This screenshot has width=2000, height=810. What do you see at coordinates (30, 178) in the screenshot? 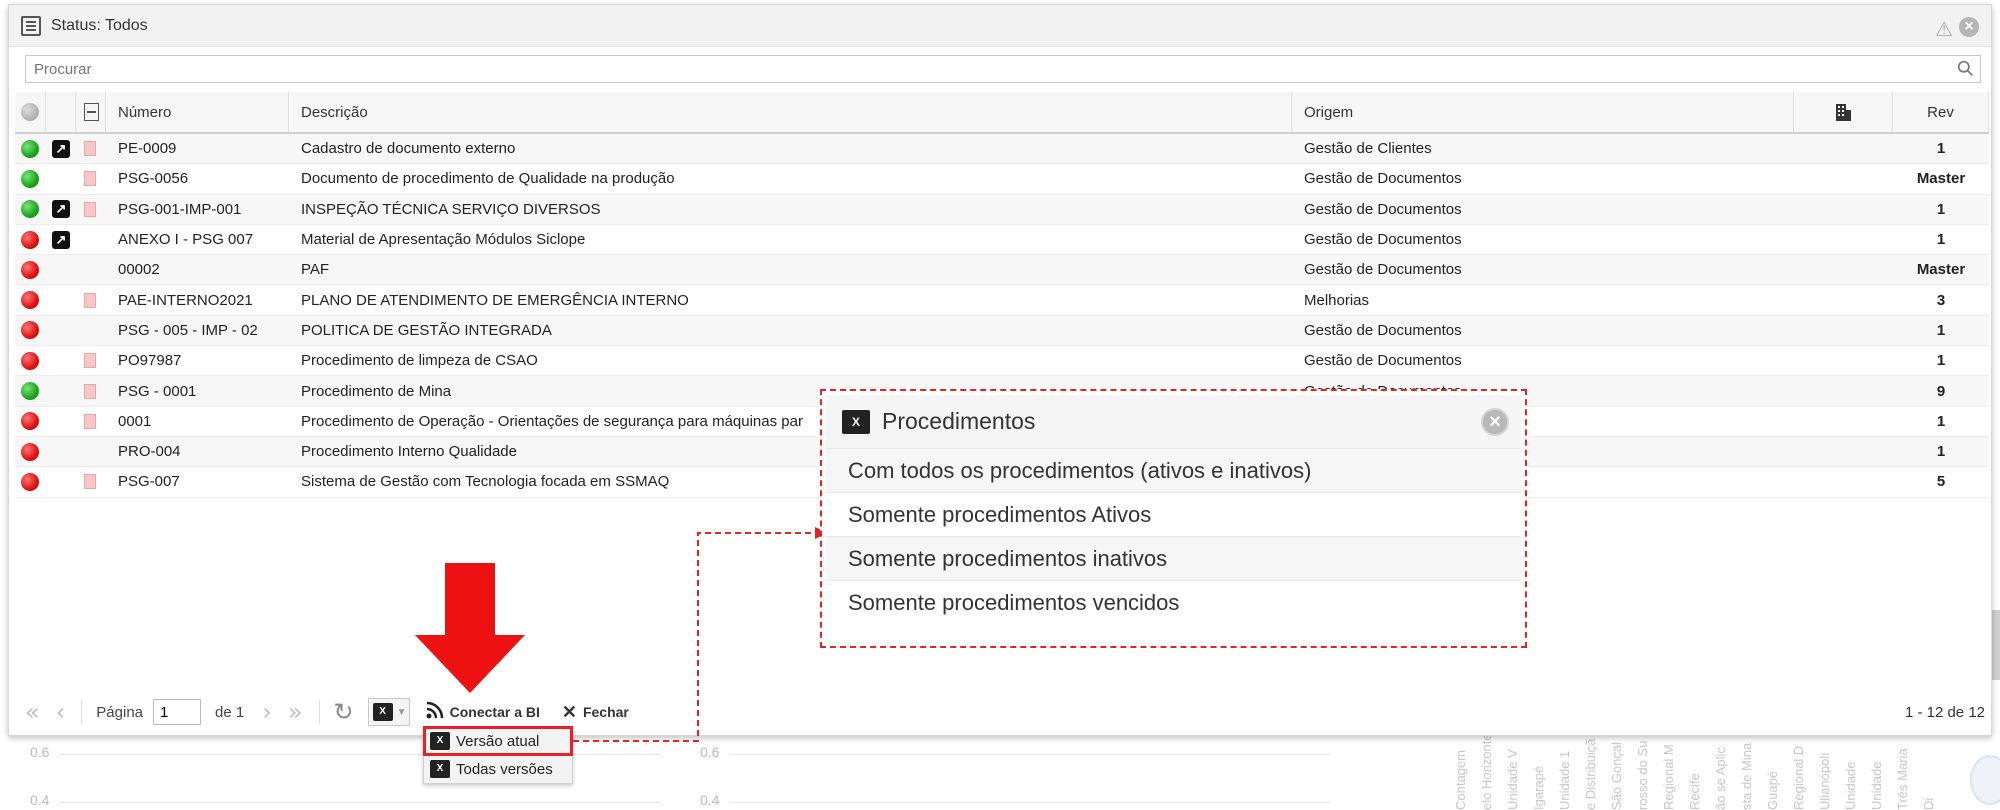
I see `status-green-icon` at bounding box center [30, 178].